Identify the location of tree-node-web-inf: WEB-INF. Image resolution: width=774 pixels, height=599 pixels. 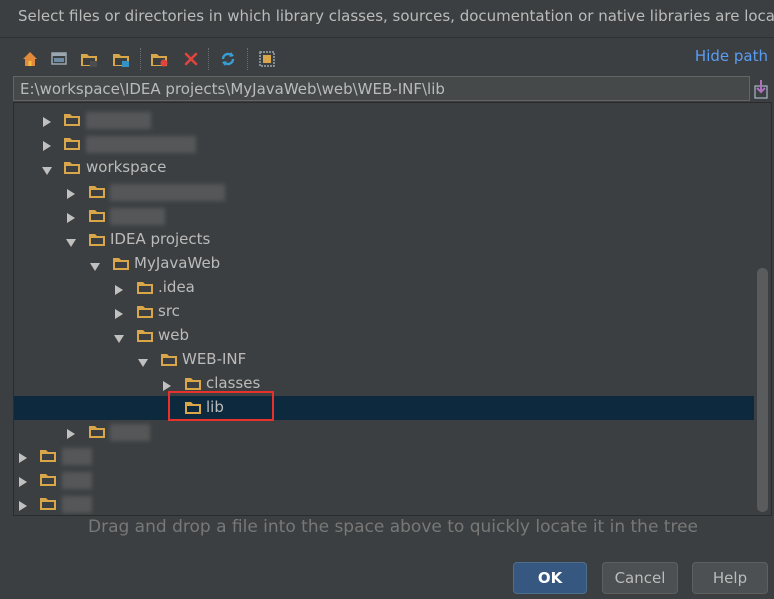
(384, 360).